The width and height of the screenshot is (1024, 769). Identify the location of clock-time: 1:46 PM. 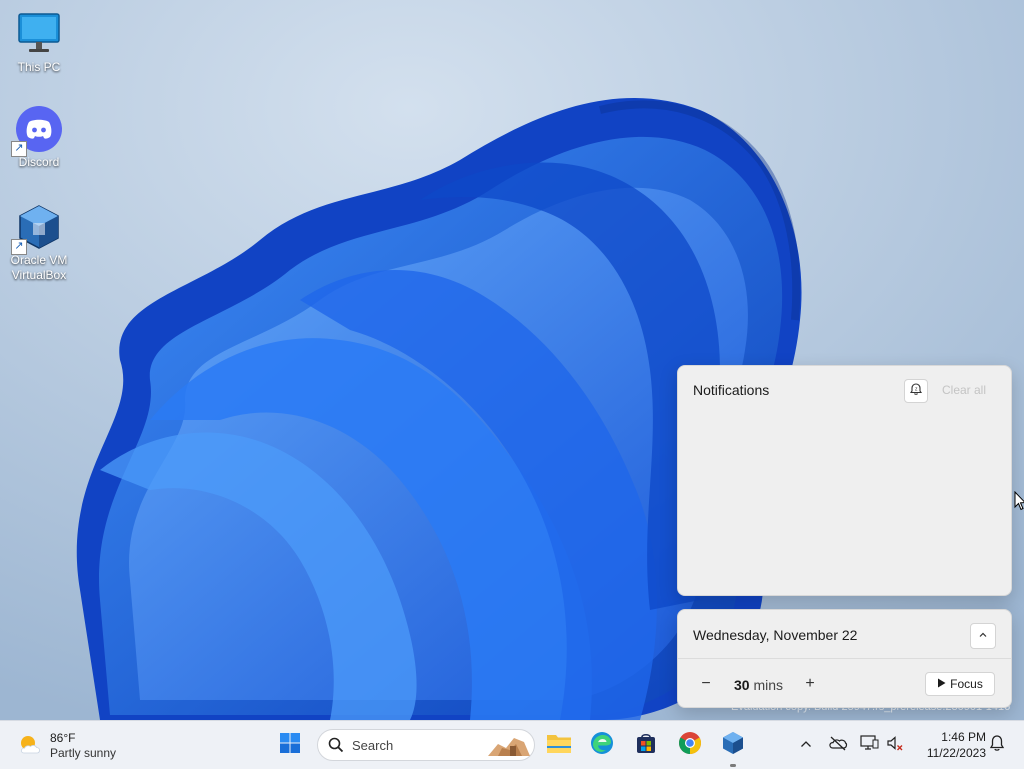
(963, 737).